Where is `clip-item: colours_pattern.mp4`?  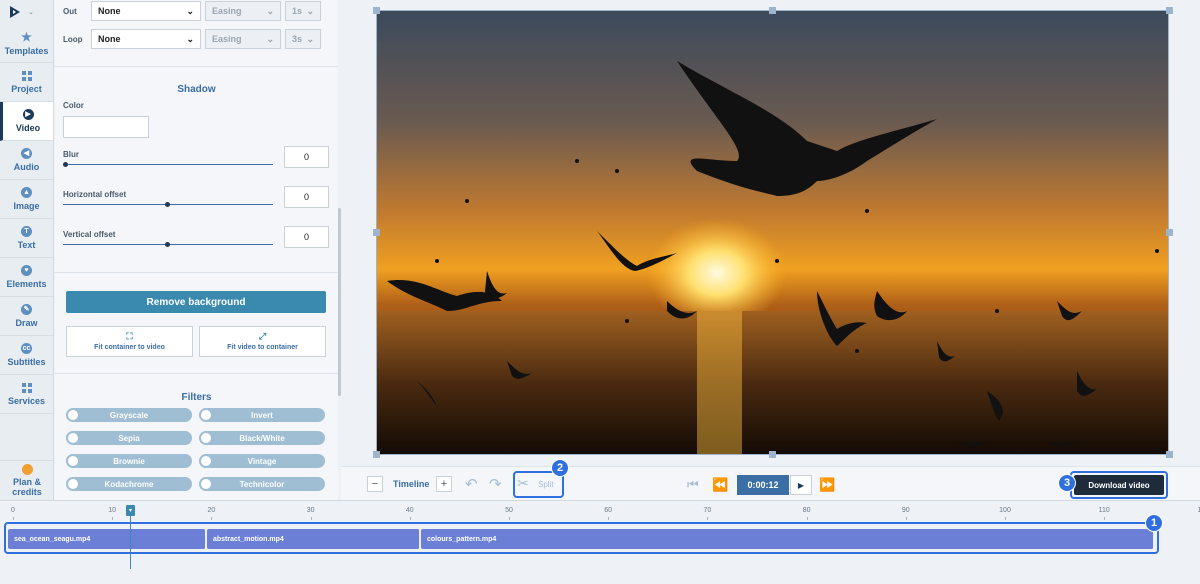
clip-item: colours_pattern.mp4 is located at coordinates (787, 539).